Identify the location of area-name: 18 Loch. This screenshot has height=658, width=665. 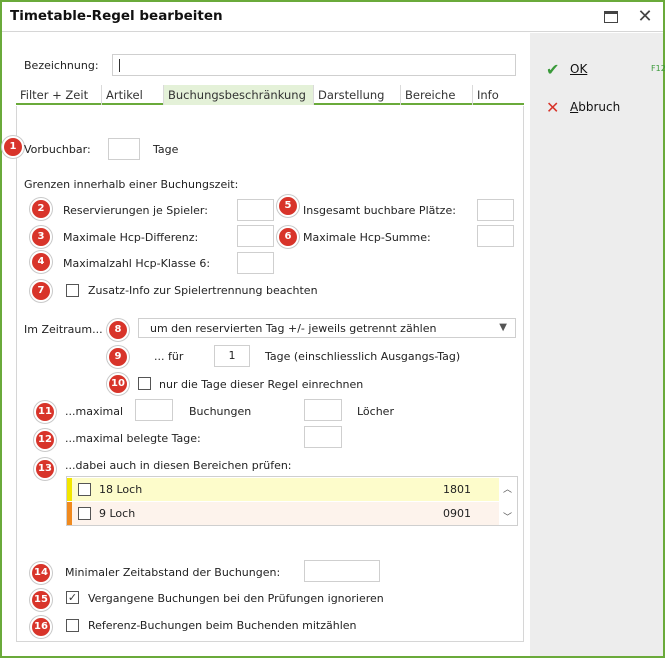
(121, 489).